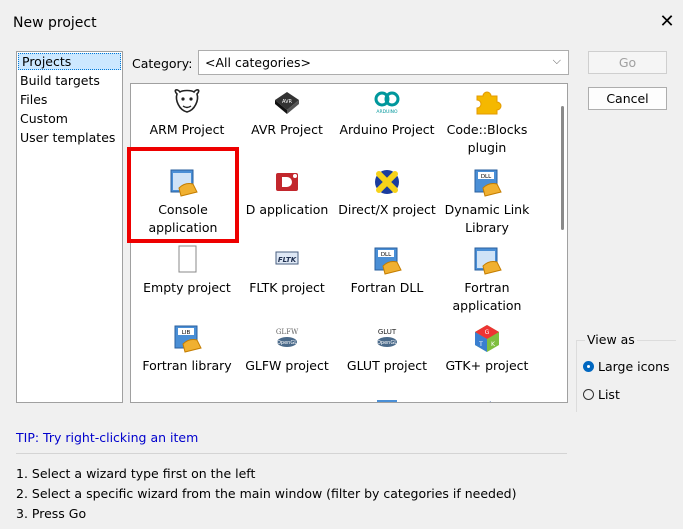 The height and width of the screenshot is (529, 683). I want to click on svg-text: LIB, so click(186, 333).